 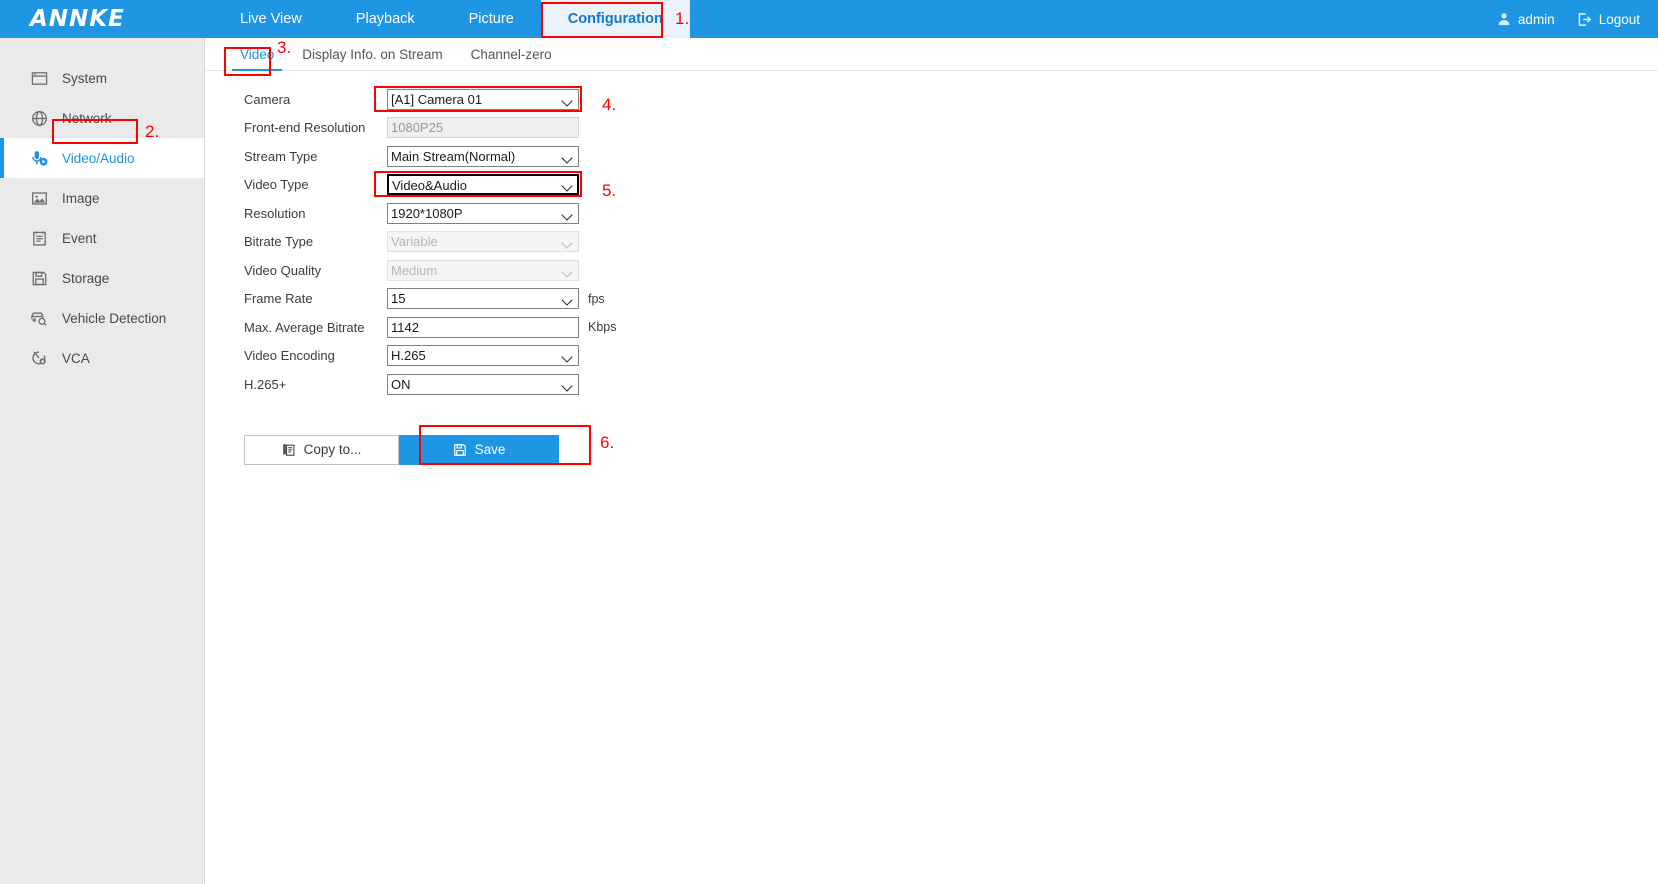 I want to click on logout-button: Logout, so click(x=1608, y=19).